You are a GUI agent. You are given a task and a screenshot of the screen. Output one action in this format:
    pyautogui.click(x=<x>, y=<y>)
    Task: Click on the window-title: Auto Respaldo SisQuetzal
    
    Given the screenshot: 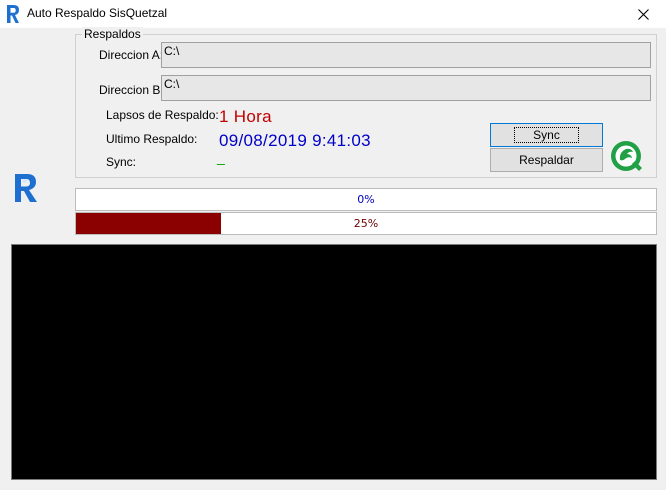 What is the action you would take?
    pyautogui.click(x=97, y=13)
    